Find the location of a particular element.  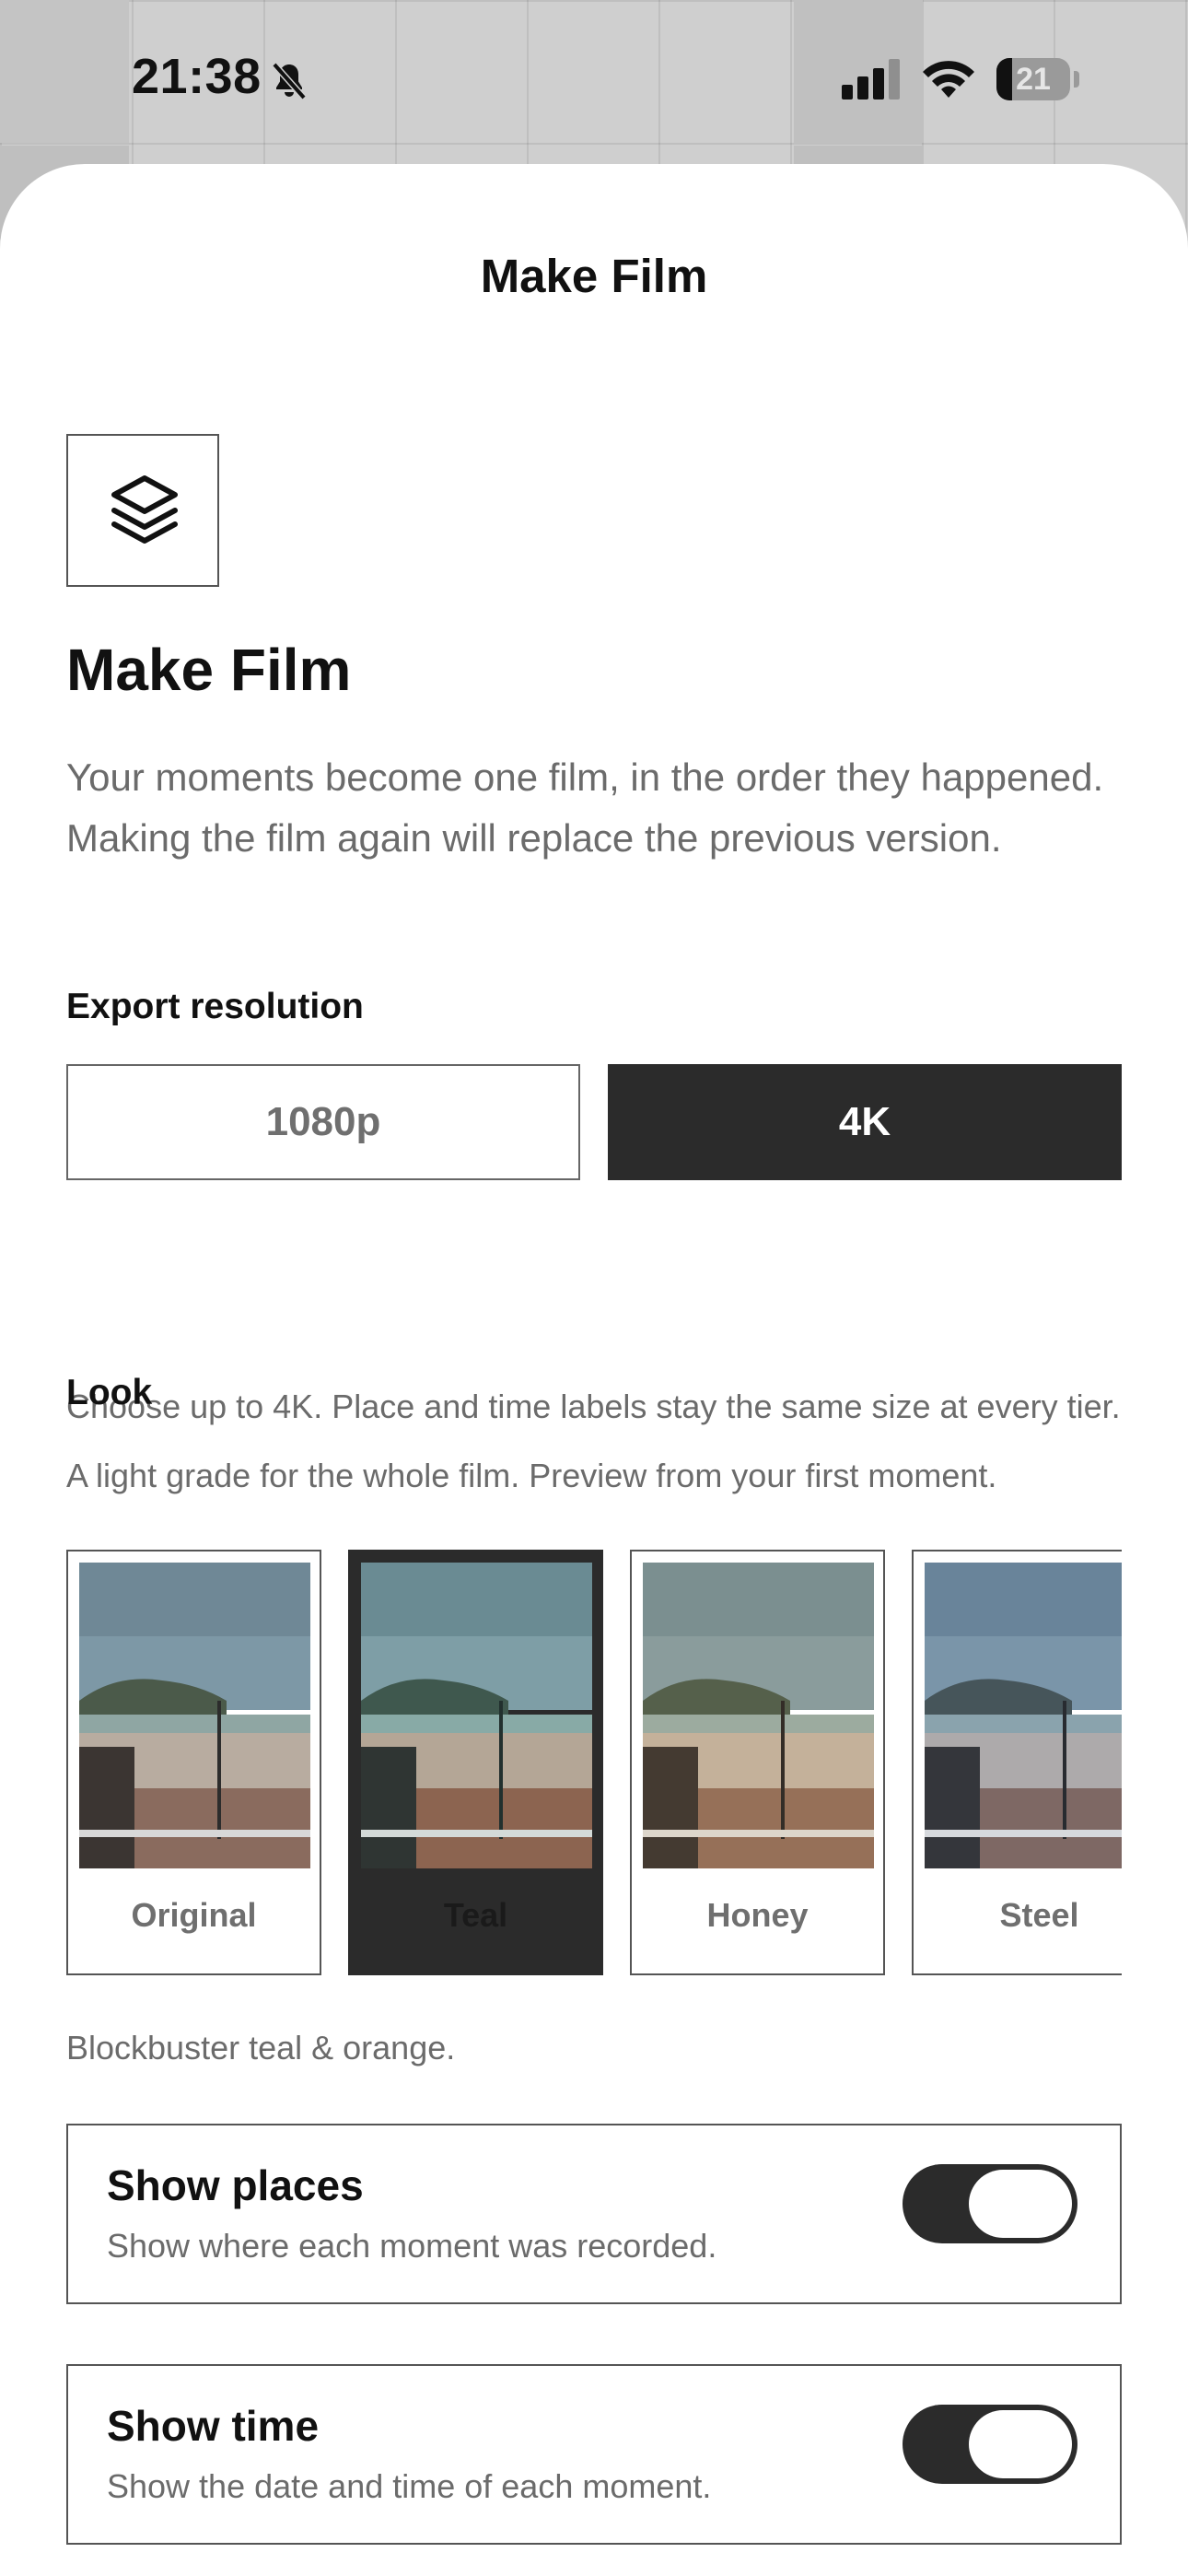

layers-icon is located at coordinates (144, 509).